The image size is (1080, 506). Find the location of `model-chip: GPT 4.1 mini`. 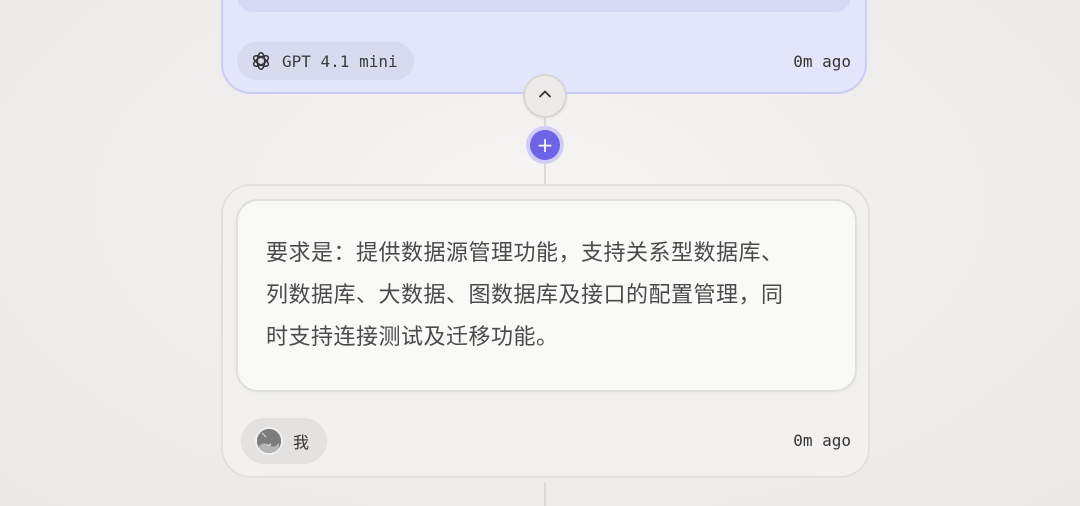

model-chip: GPT 4.1 mini is located at coordinates (325, 61).